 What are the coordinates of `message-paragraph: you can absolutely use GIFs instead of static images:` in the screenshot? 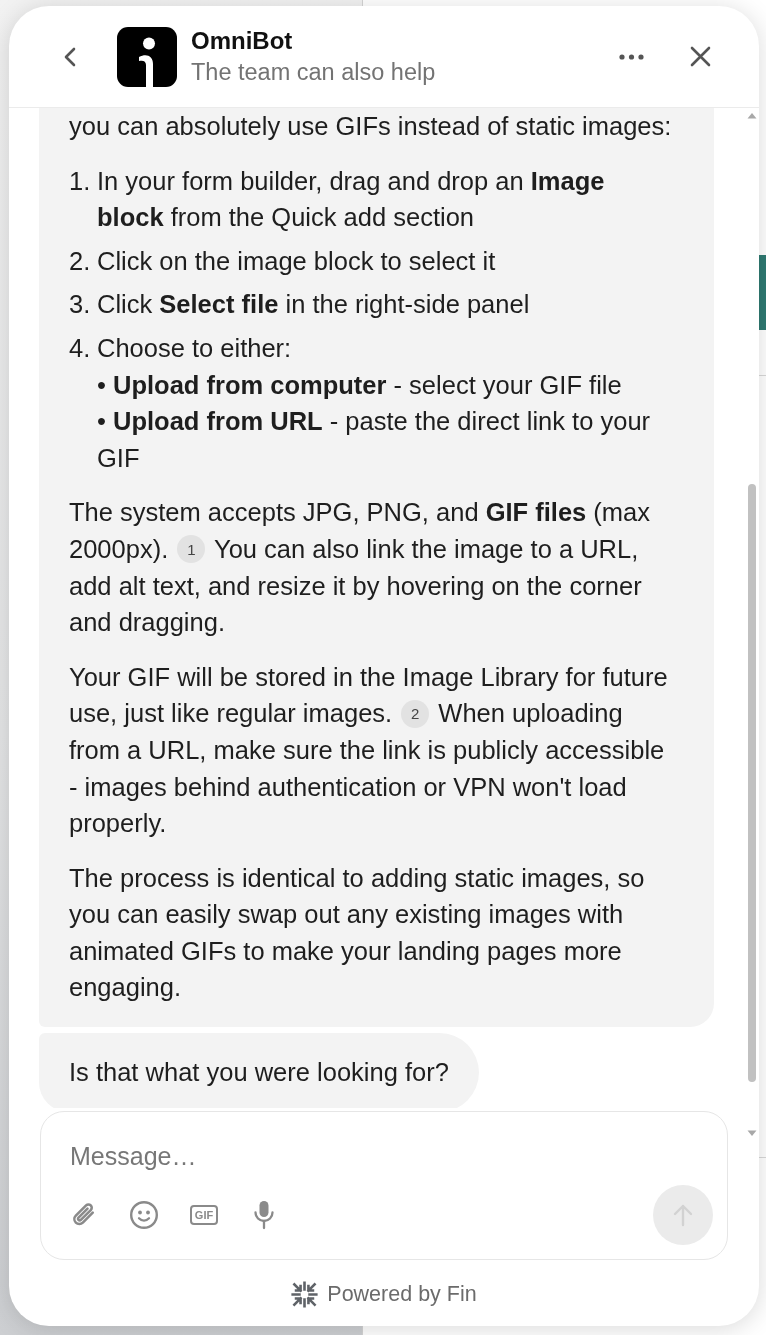 It's located at (371, 126).